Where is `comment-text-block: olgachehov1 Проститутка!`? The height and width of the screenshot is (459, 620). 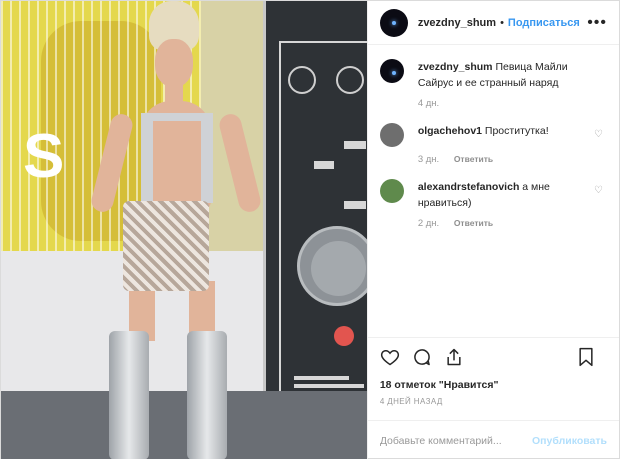 comment-text-block: olgachehov1 Проститутка! is located at coordinates (505, 131).